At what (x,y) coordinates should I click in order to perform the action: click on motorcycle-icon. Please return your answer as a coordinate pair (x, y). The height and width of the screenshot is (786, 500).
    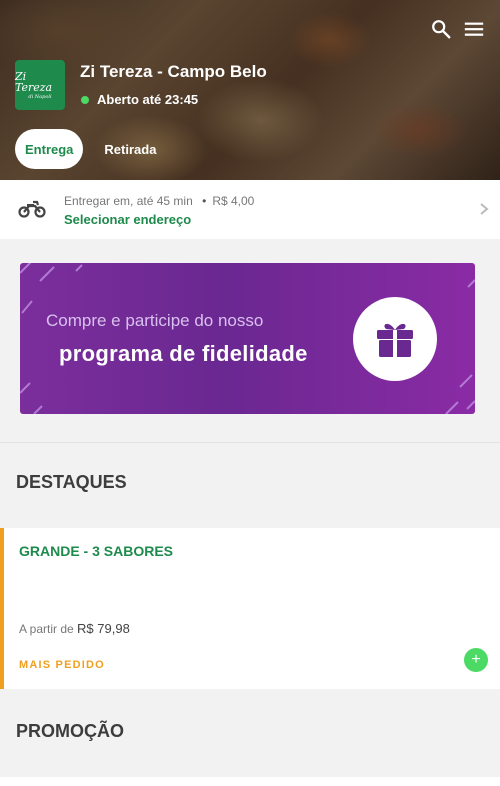
    Looking at the image, I should click on (32, 209).